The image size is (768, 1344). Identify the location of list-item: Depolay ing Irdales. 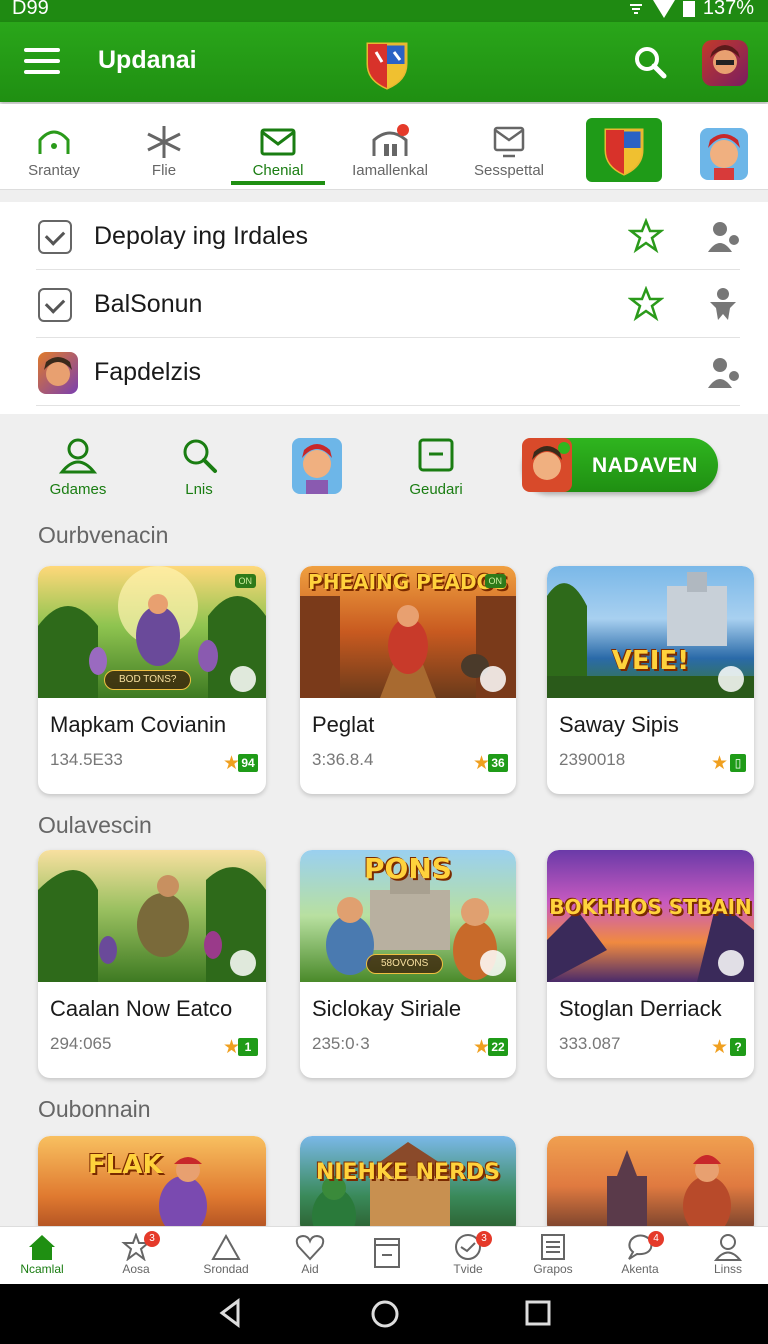
(384, 236).